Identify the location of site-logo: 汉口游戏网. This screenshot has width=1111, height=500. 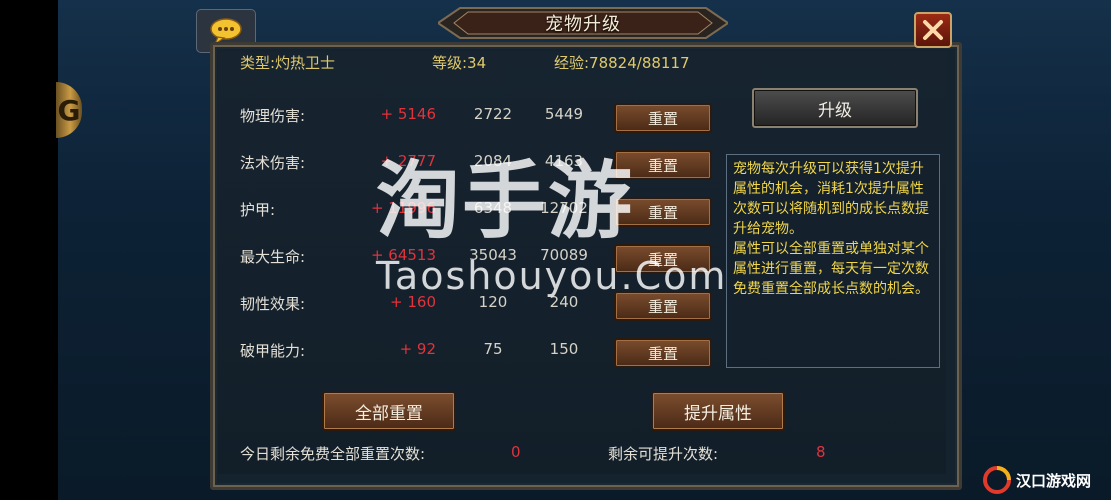
(1045, 480).